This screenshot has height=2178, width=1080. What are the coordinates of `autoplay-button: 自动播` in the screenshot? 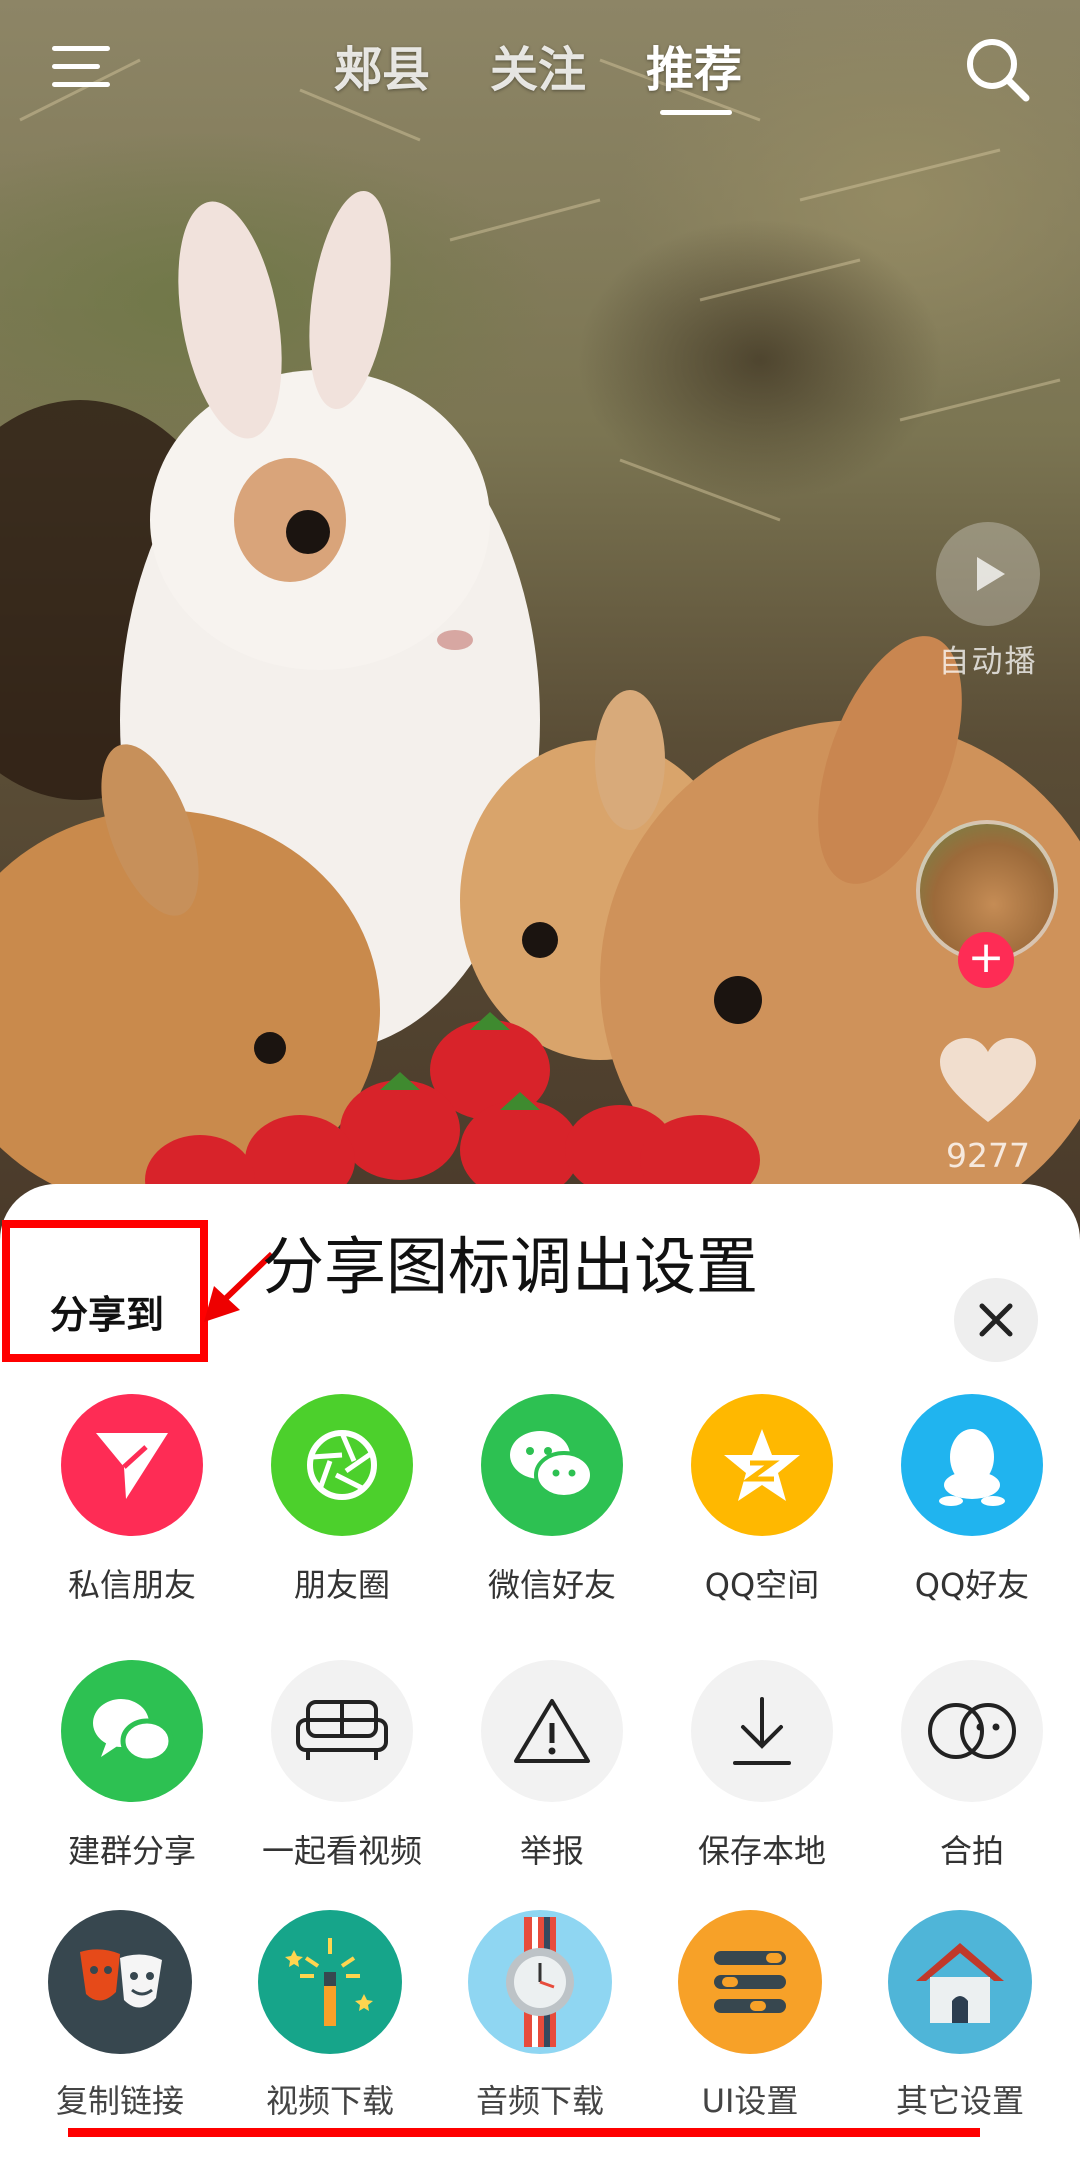 It's located at (988, 602).